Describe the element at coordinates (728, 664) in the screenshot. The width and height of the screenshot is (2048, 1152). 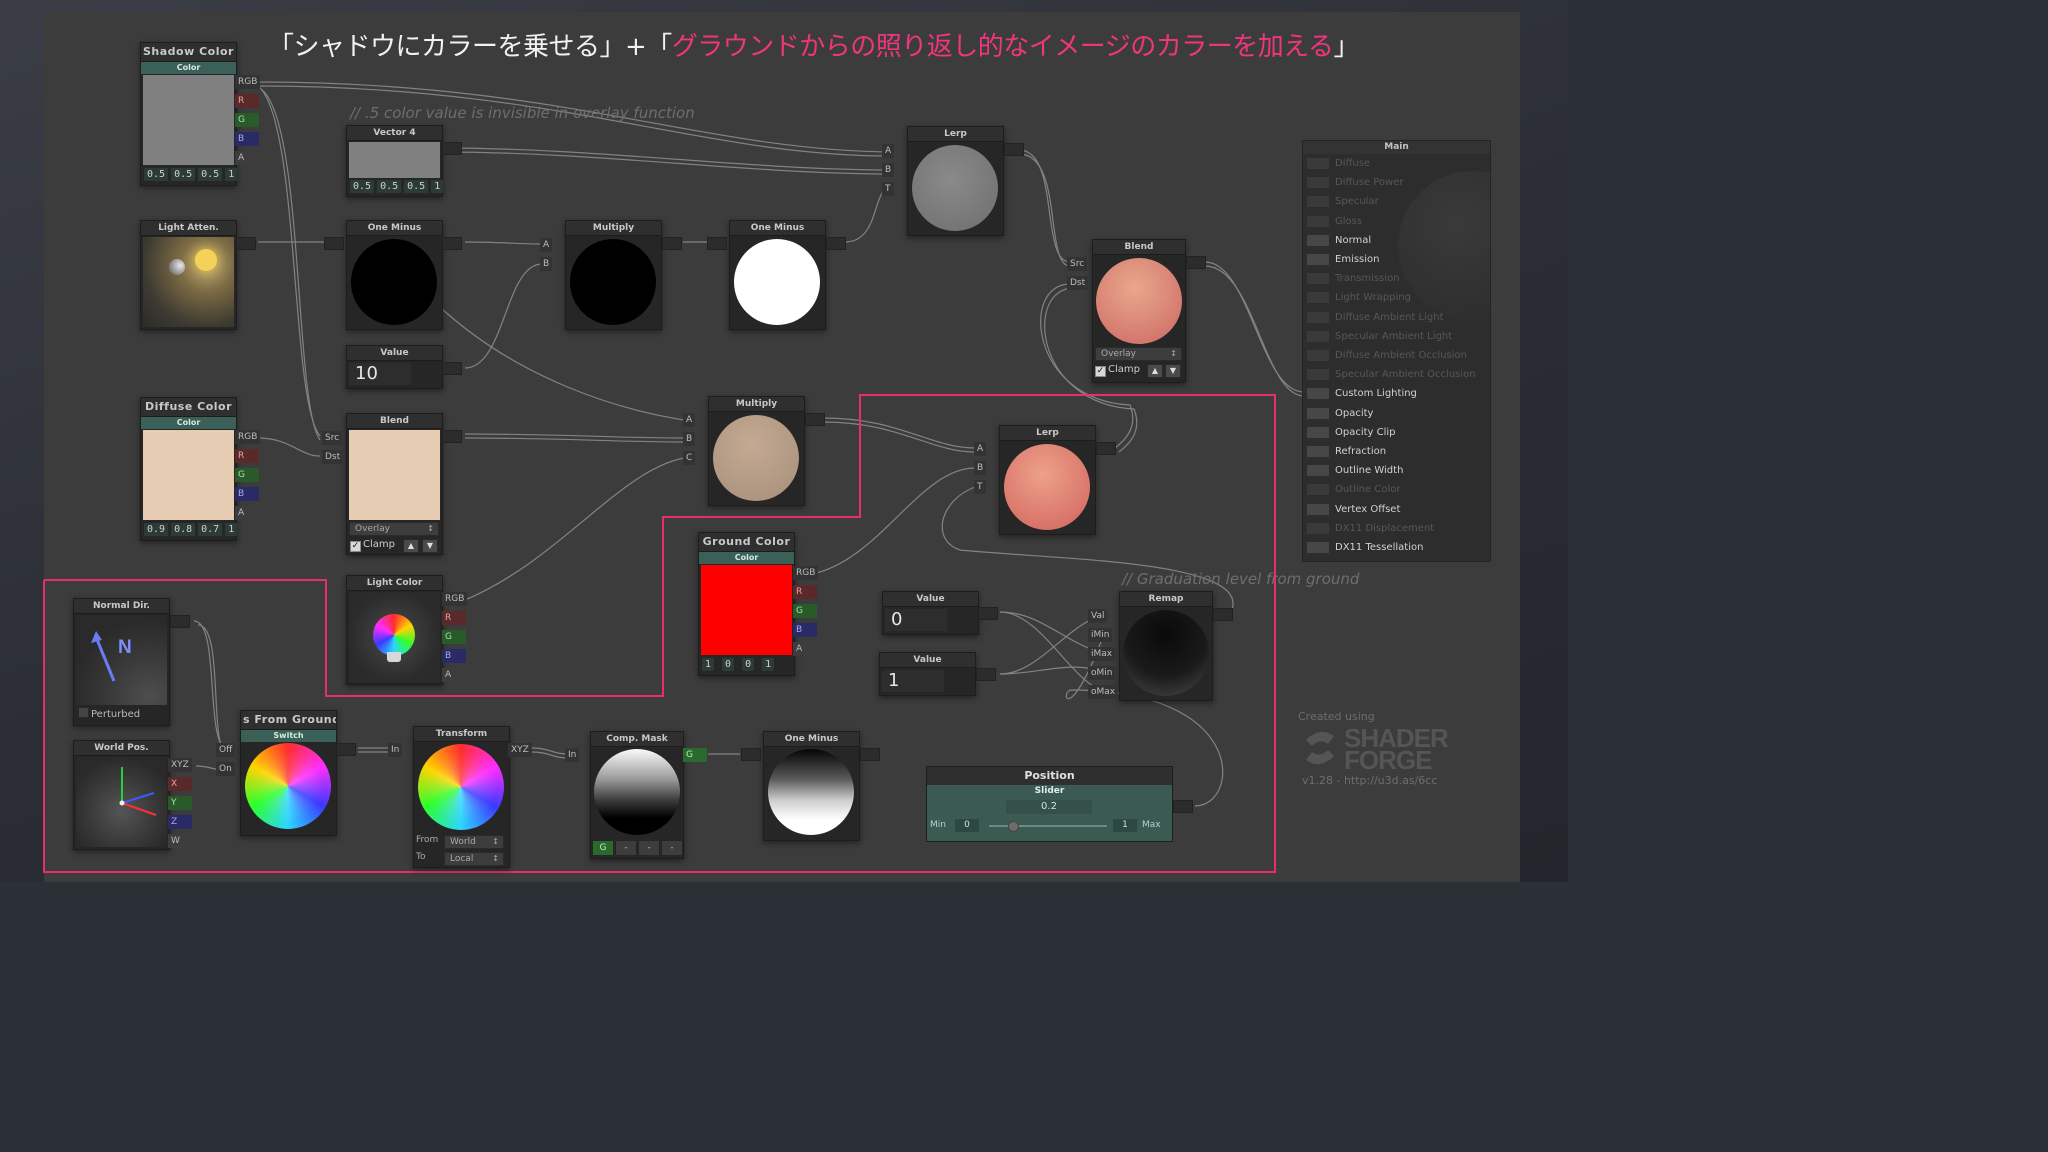
I see `value-g: 0` at that location.